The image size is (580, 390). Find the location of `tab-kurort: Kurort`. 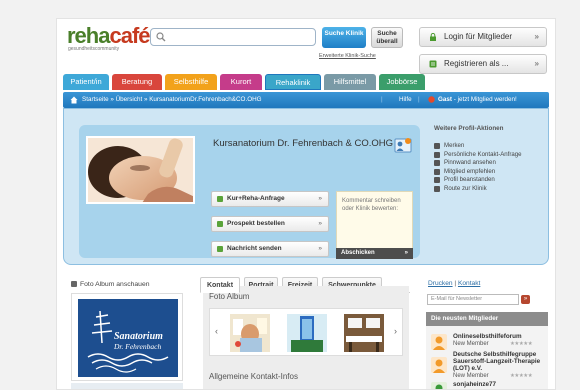

tab-kurort: Kurort is located at coordinates (241, 82).